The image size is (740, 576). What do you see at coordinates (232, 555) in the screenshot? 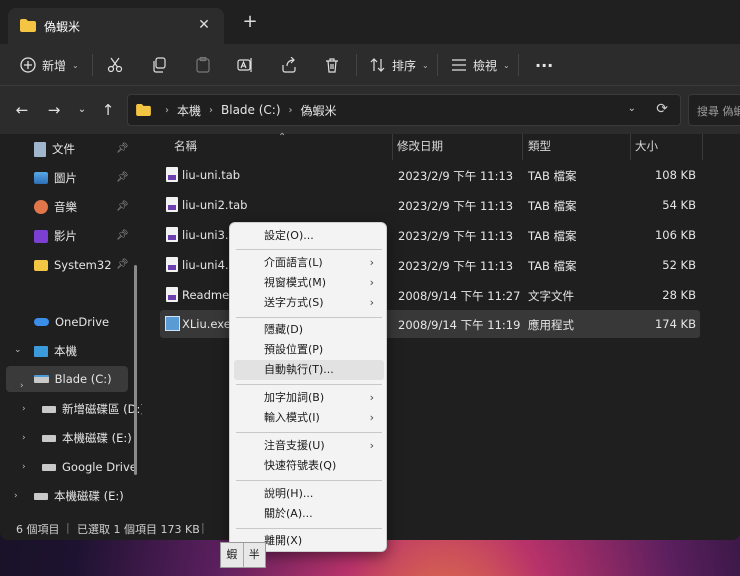
I see `ime-mode-indicator: 蝦` at bounding box center [232, 555].